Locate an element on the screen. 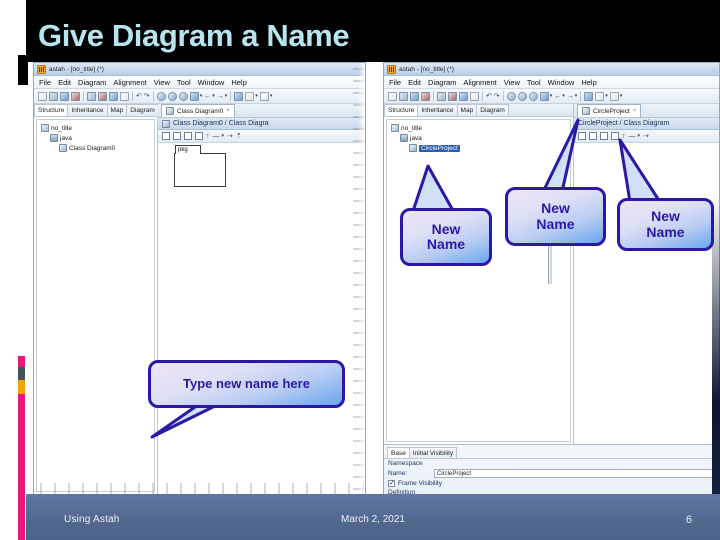 This screenshot has height=540, width=720. menu-edit: Edit is located at coordinates (64, 82).